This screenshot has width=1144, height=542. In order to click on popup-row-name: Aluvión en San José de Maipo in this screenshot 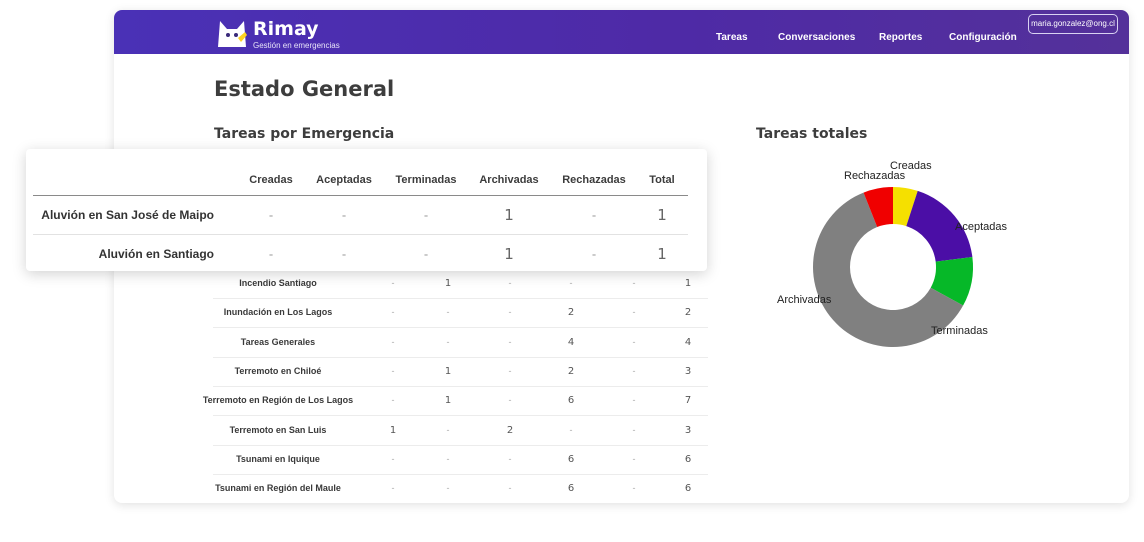, I will do `click(127, 215)`.